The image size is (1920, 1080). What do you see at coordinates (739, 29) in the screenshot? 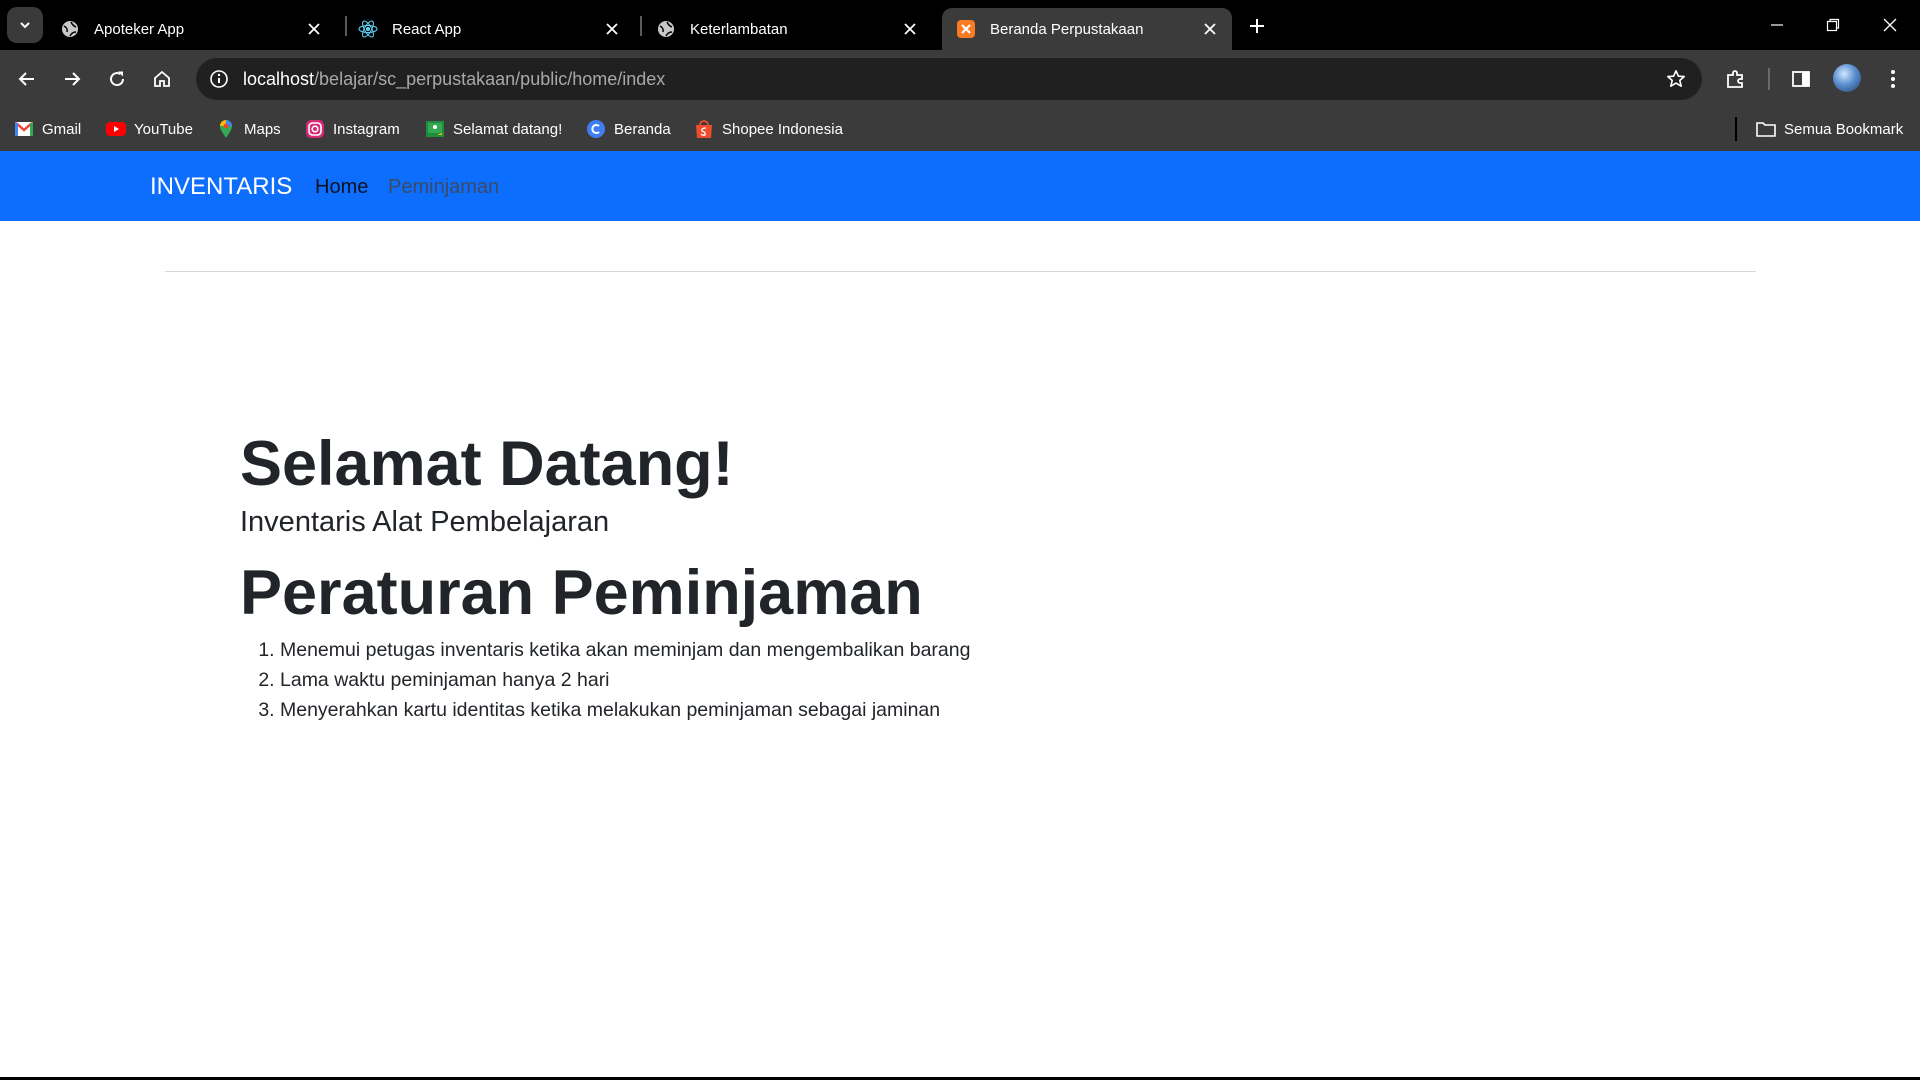
I see `tab-title: Keterlambatan` at bounding box center [739, 29].